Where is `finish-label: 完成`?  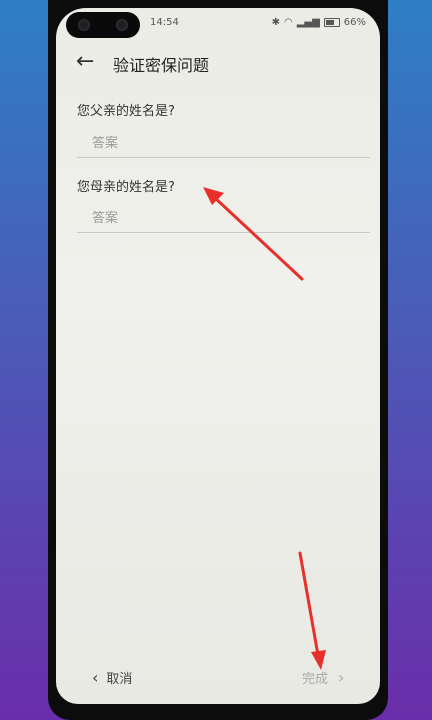 finish-label: 完成 is located at coordinates (315, 679).